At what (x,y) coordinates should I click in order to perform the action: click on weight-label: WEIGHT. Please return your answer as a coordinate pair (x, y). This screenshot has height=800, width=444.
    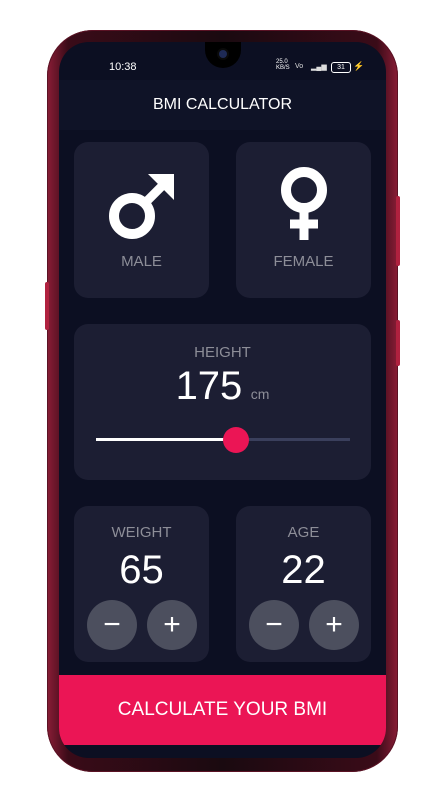
    Looking at the image, I should click on (141, 532).